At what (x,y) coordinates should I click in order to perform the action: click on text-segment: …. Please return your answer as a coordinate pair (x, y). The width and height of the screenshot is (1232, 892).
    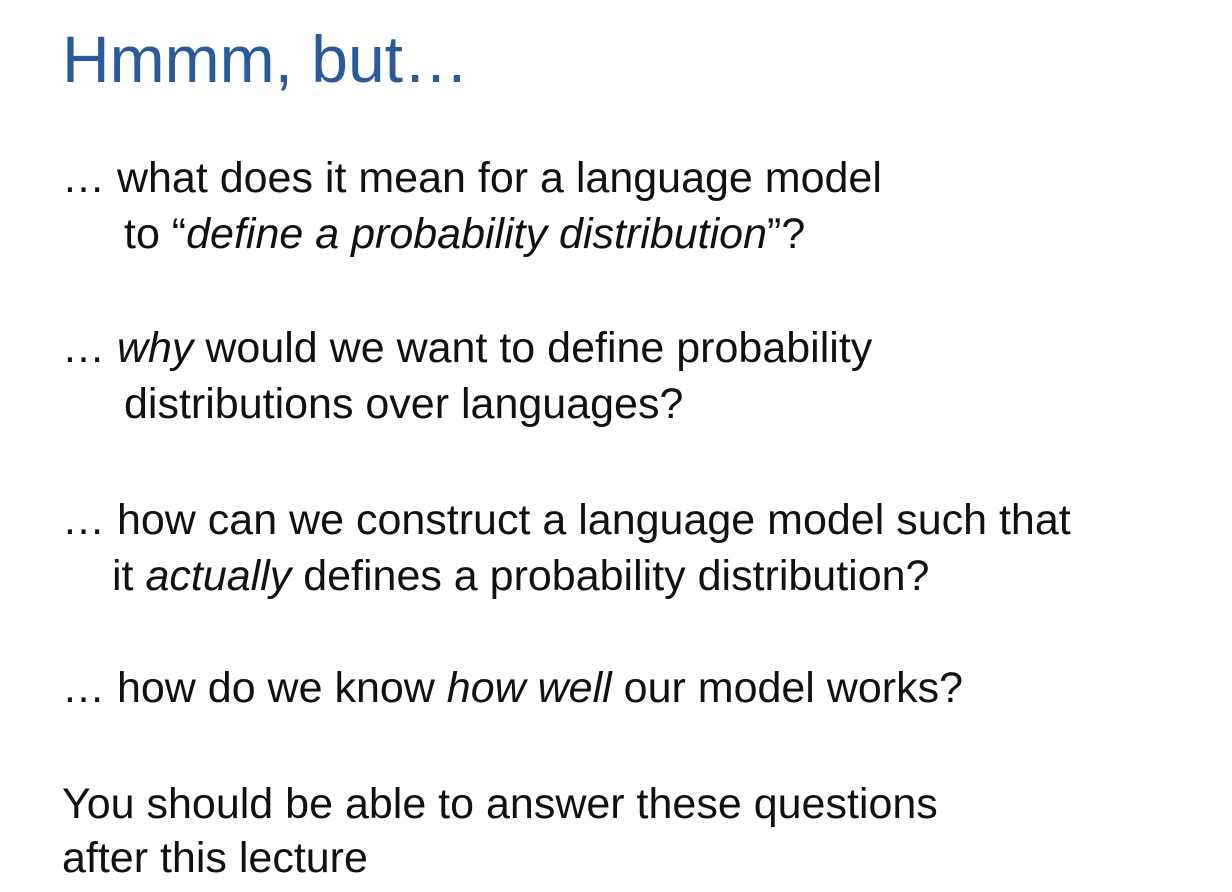
    Looking at the image, I should click on (89, 348).